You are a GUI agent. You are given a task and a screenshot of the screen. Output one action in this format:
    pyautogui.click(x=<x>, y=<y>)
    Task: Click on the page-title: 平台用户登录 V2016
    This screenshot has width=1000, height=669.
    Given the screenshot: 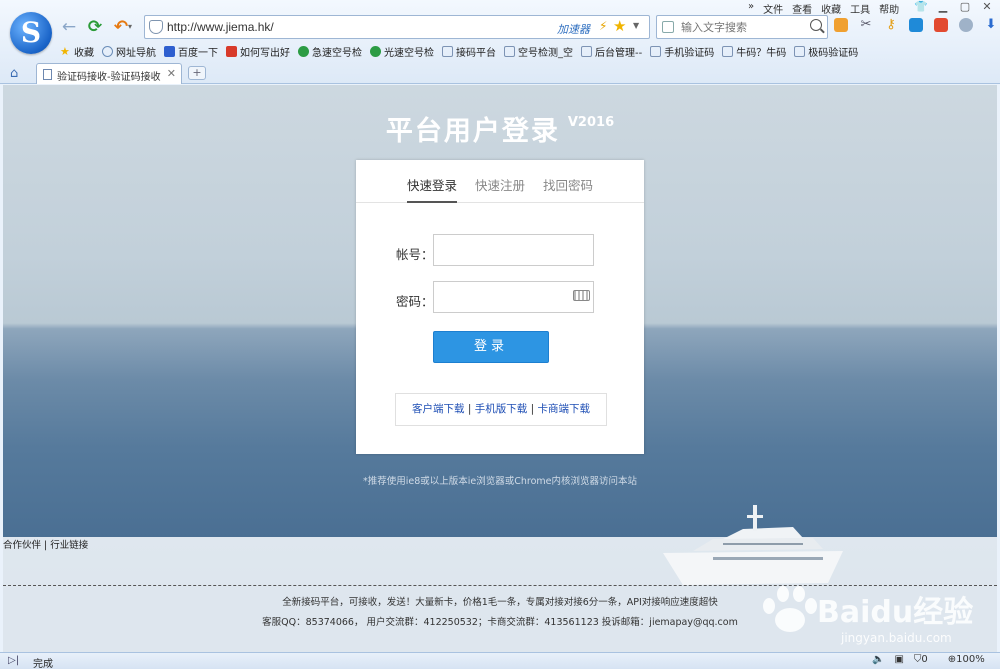 What is the action you would take?
    pyautogui.click(x=500, y=131)
    